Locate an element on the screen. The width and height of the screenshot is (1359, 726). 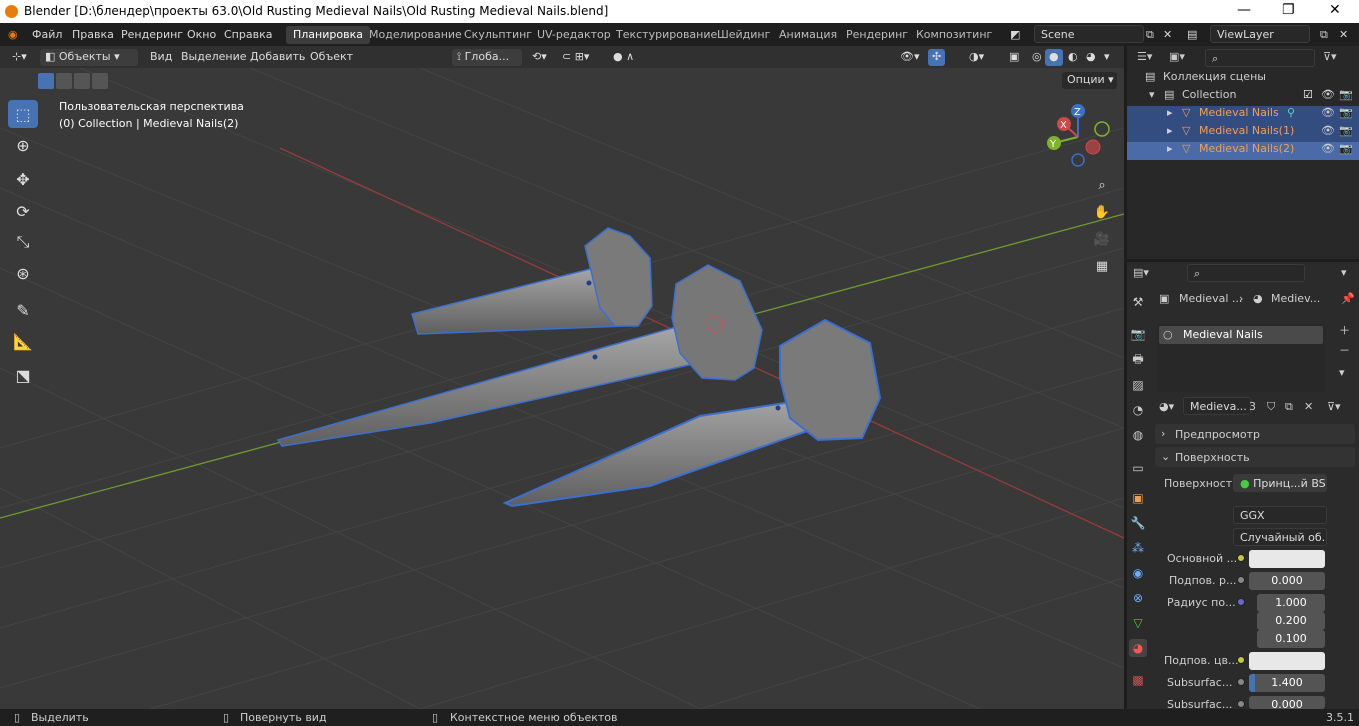
collection-tab-icon: ▭ is located at coordinates (1138, 468).